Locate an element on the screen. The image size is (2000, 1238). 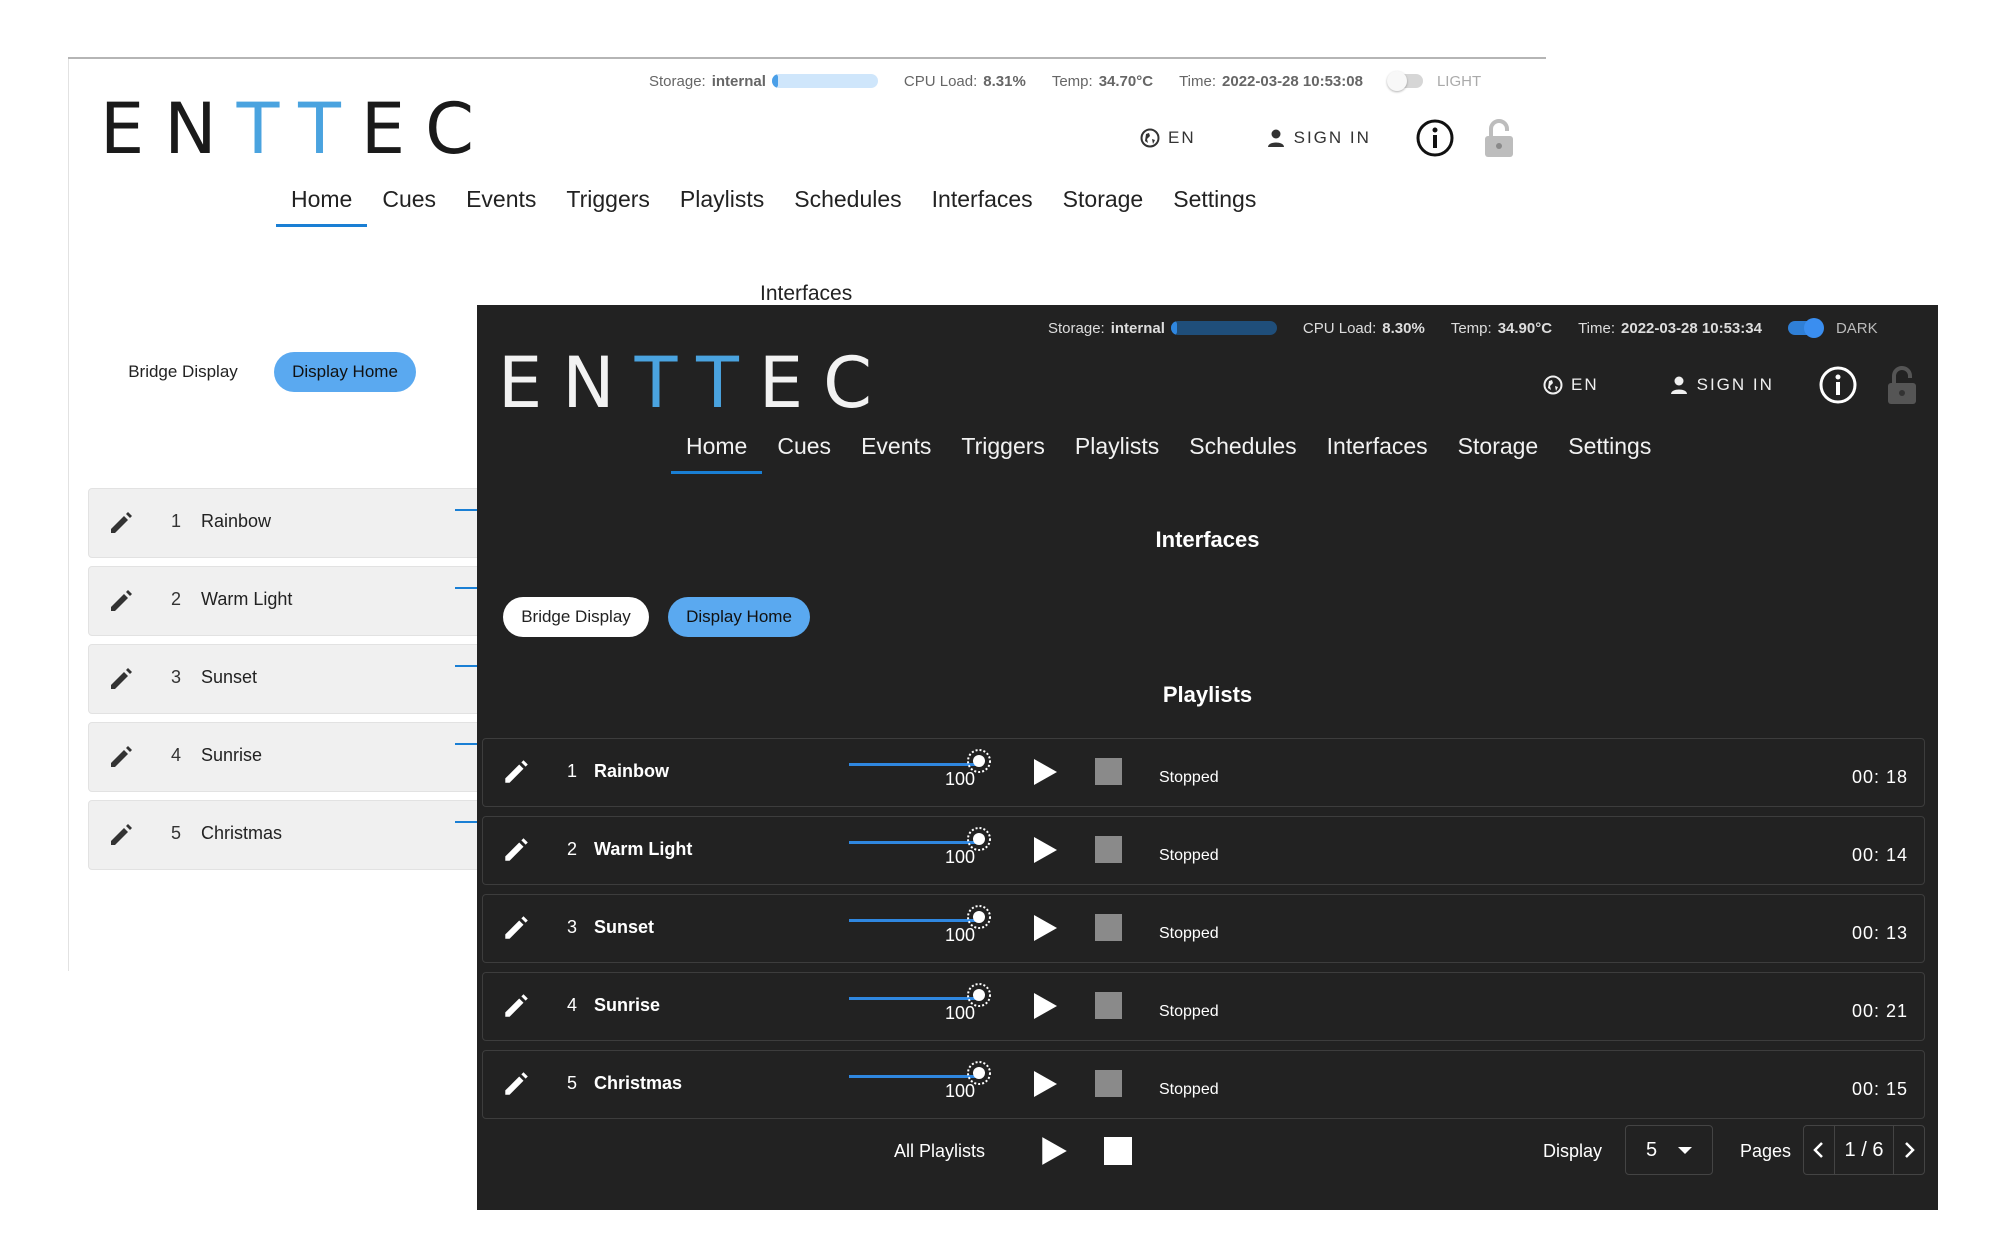
next-page-button is located at coordinates (1908, 1150).